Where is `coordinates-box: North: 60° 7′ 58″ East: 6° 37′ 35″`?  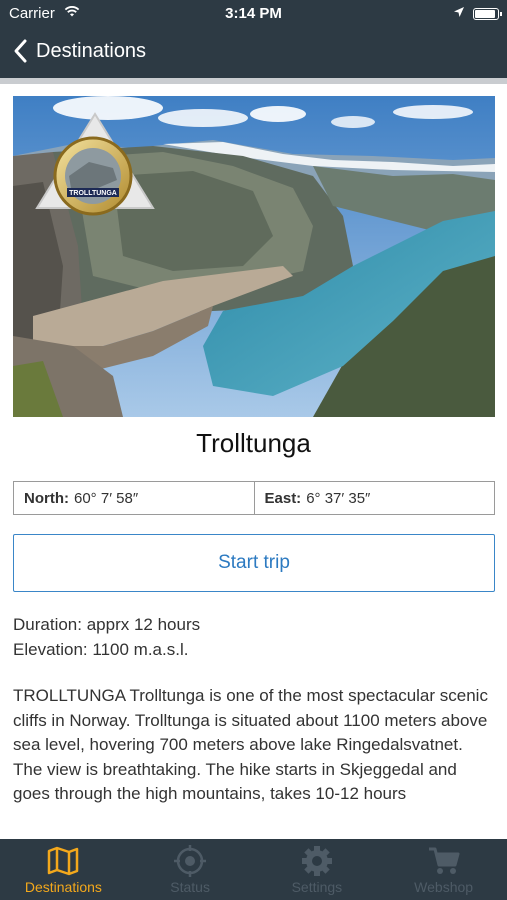
coordinates-box: North: 60° 7′ 58″ East: 6° 37′ 35″ is located at coordinates (254, 498).